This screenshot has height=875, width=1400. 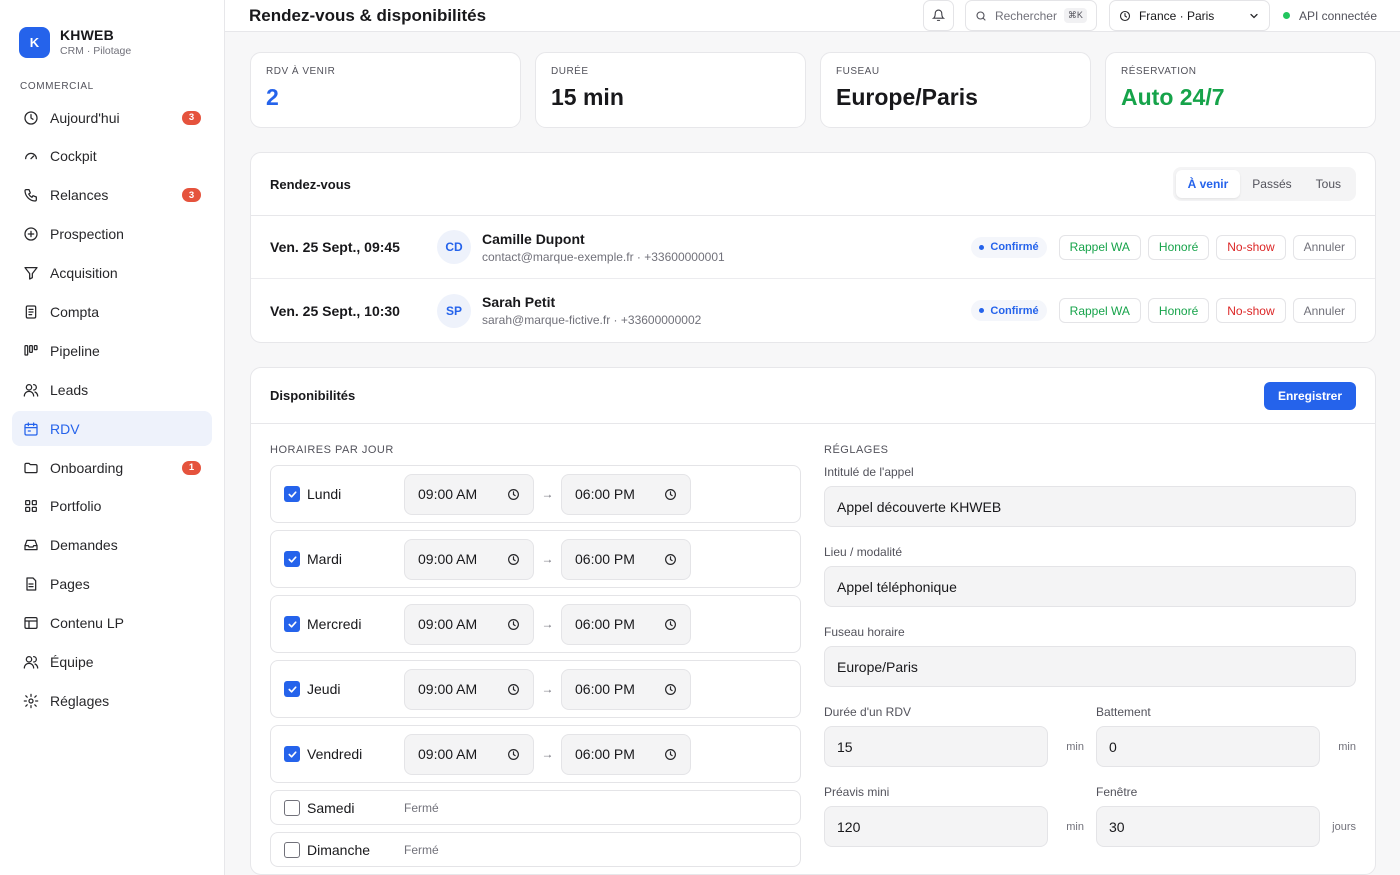 I want to click on sidebar-item-reglages: Réglages, so click(x=112, y=700).